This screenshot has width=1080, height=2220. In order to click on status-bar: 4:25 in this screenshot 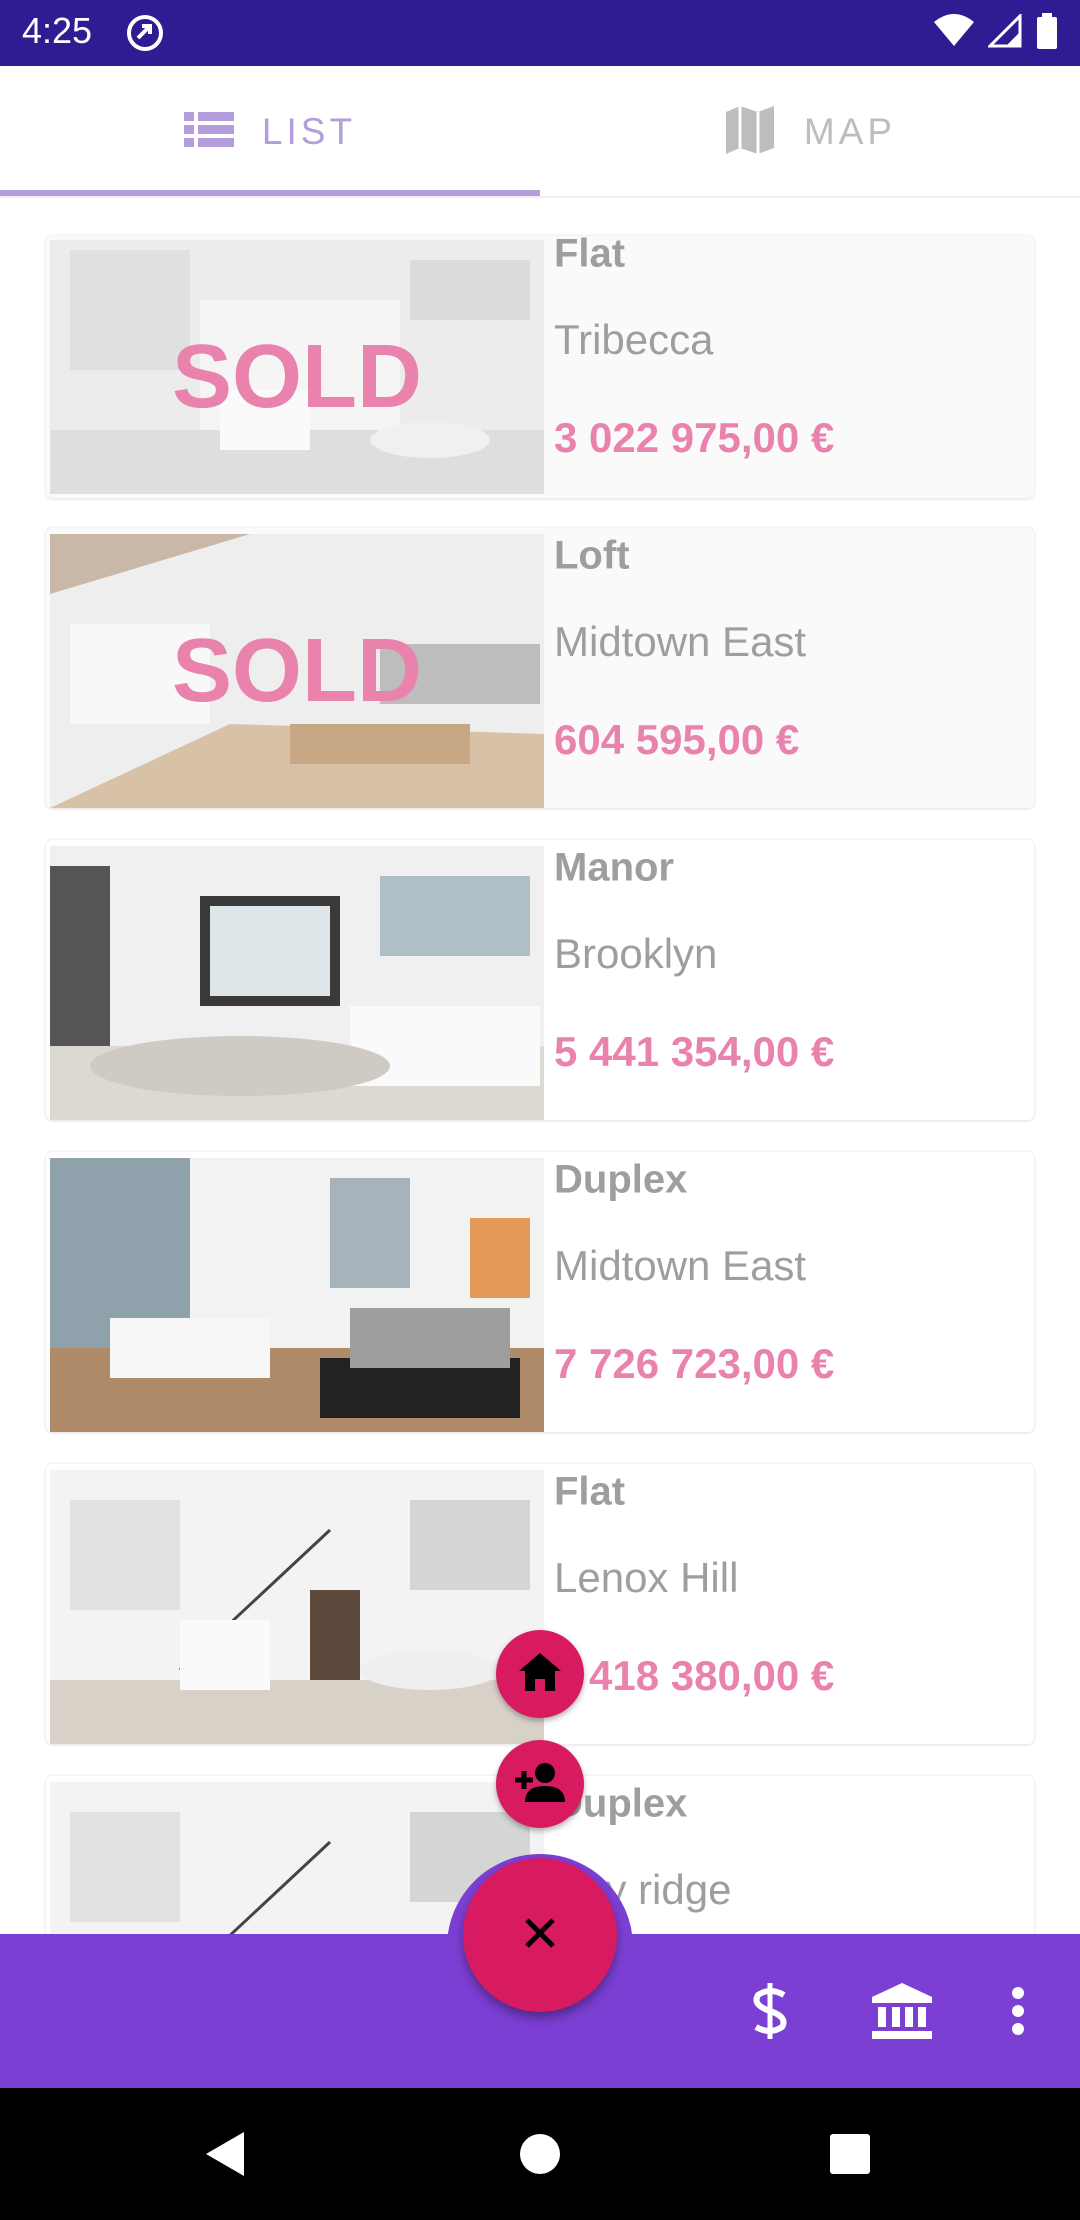, I will do `click(540, 33)`.